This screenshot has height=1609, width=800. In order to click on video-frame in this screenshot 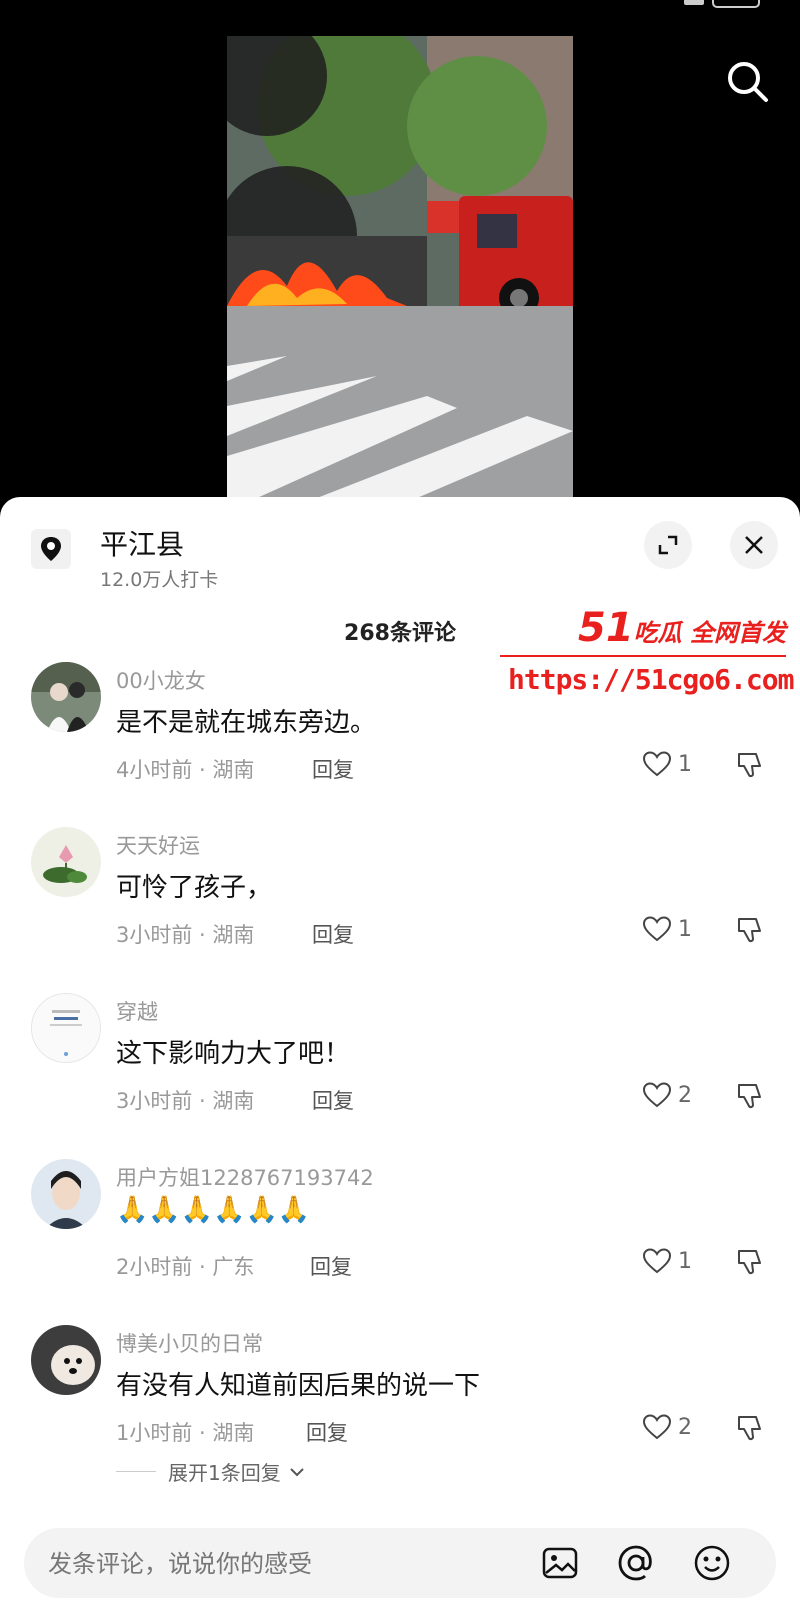, I will do `click(400, 267)`.